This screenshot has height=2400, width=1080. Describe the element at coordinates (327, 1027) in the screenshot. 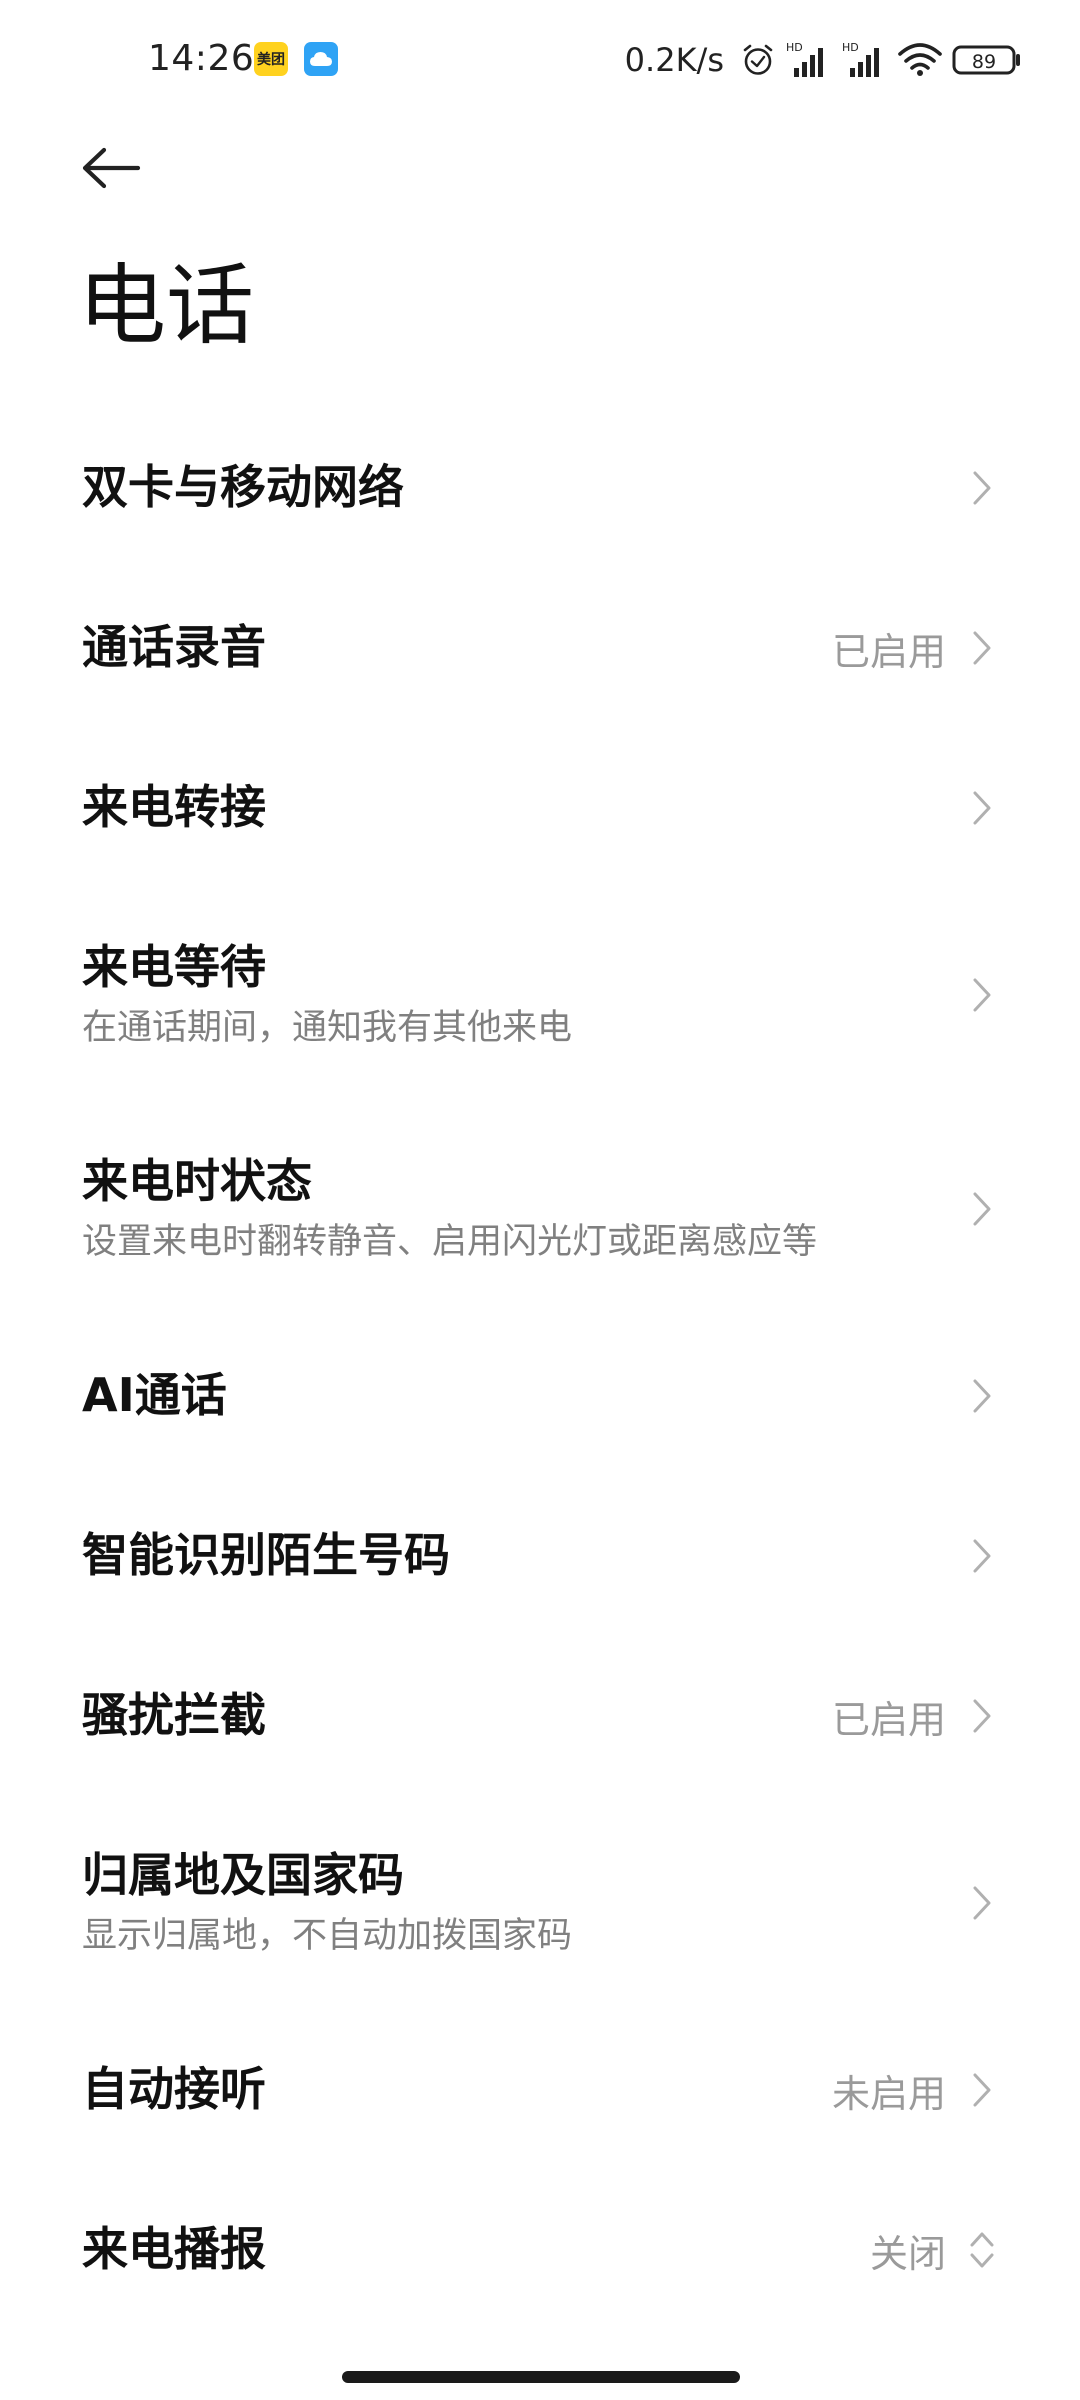

I see `setting-subtitle: 在通话期间，通知我有其他来电` at that location.